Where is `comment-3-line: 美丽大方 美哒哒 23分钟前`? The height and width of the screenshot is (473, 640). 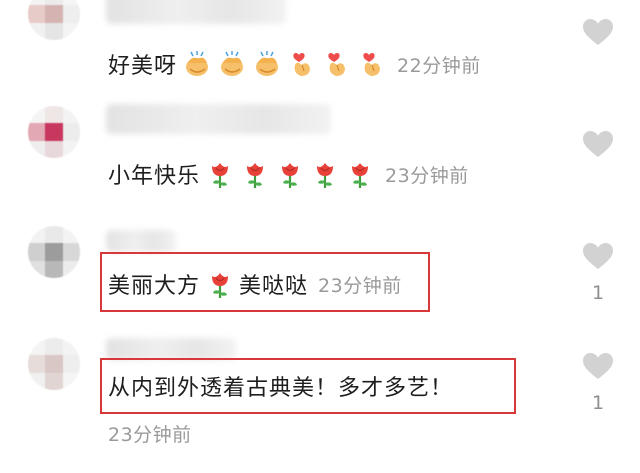
comment-3-line: 美丽大方 美哒哒 23分钟前 is located at coordinates (255, 284).